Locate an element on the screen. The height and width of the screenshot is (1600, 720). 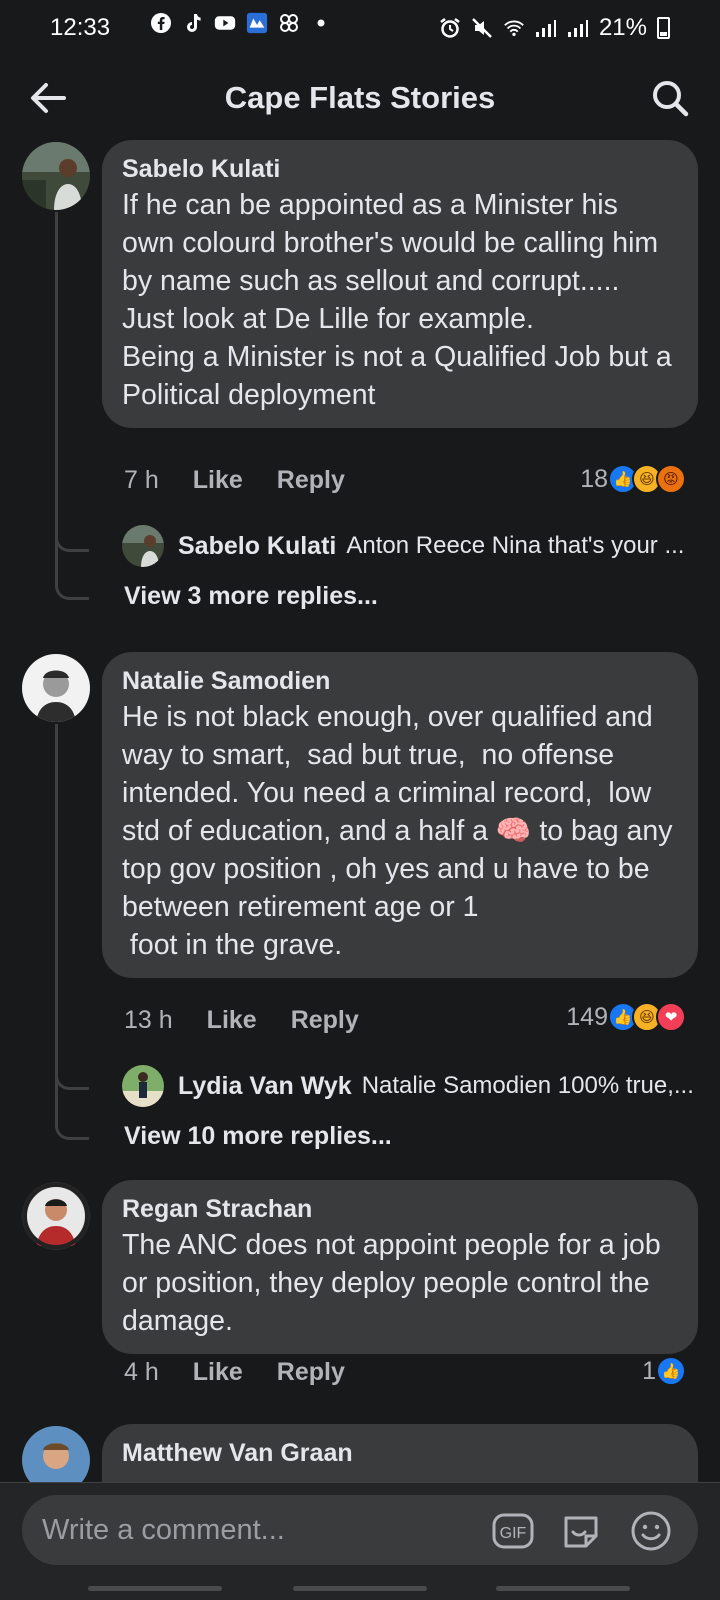
comment-composer: GIF is located at coordinates (360, 1530).